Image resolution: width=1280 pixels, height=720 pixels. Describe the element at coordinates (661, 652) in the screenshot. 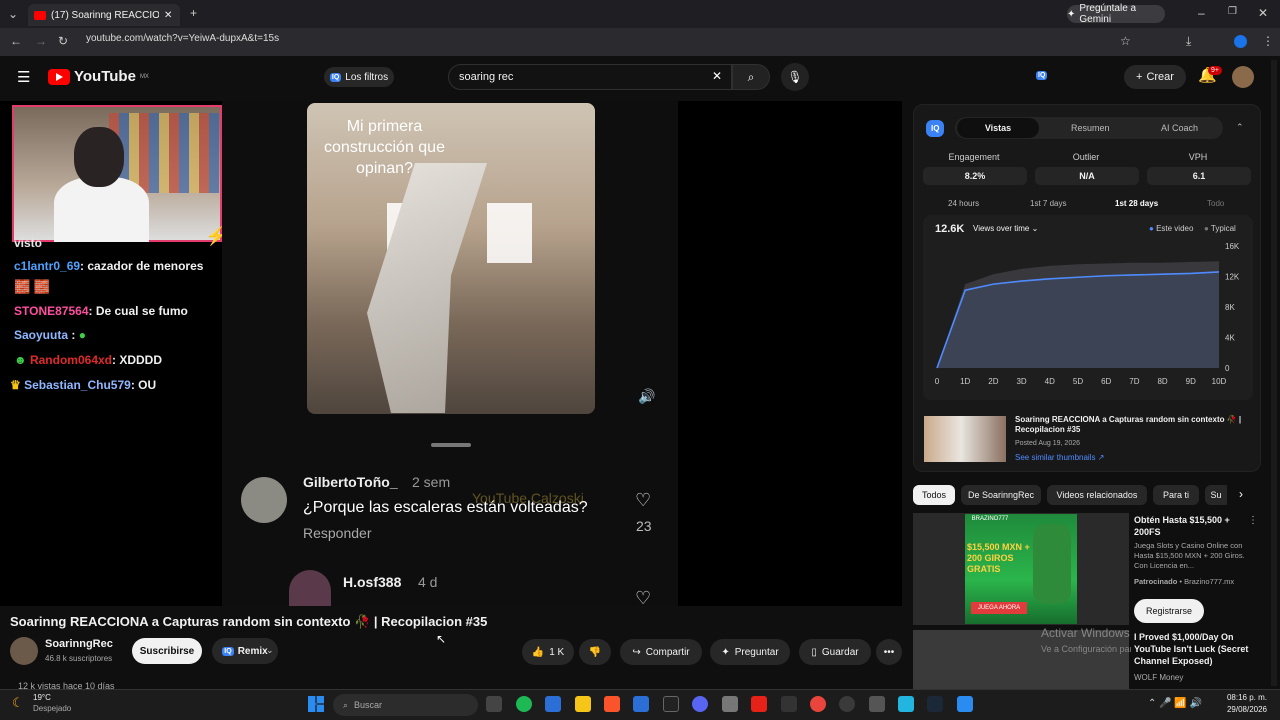

I see `share-button: ↪ Compartir` at that location.